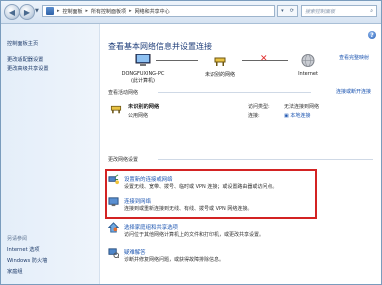 Image resolution: width=382 pixels, height=285 pixels. What do you see at coordinates (143, 81) in the screenshot?
I see `pc-sub-label: (此计算机)` at bounding box center [143, 81].